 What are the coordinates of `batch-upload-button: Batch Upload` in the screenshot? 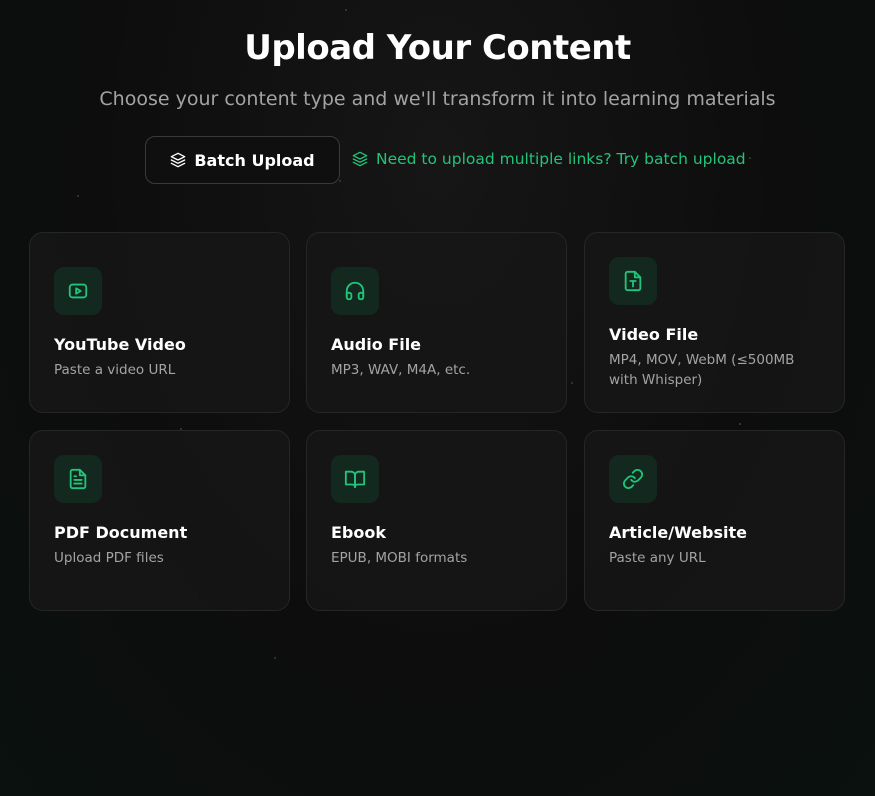 It's located at (242, 160).